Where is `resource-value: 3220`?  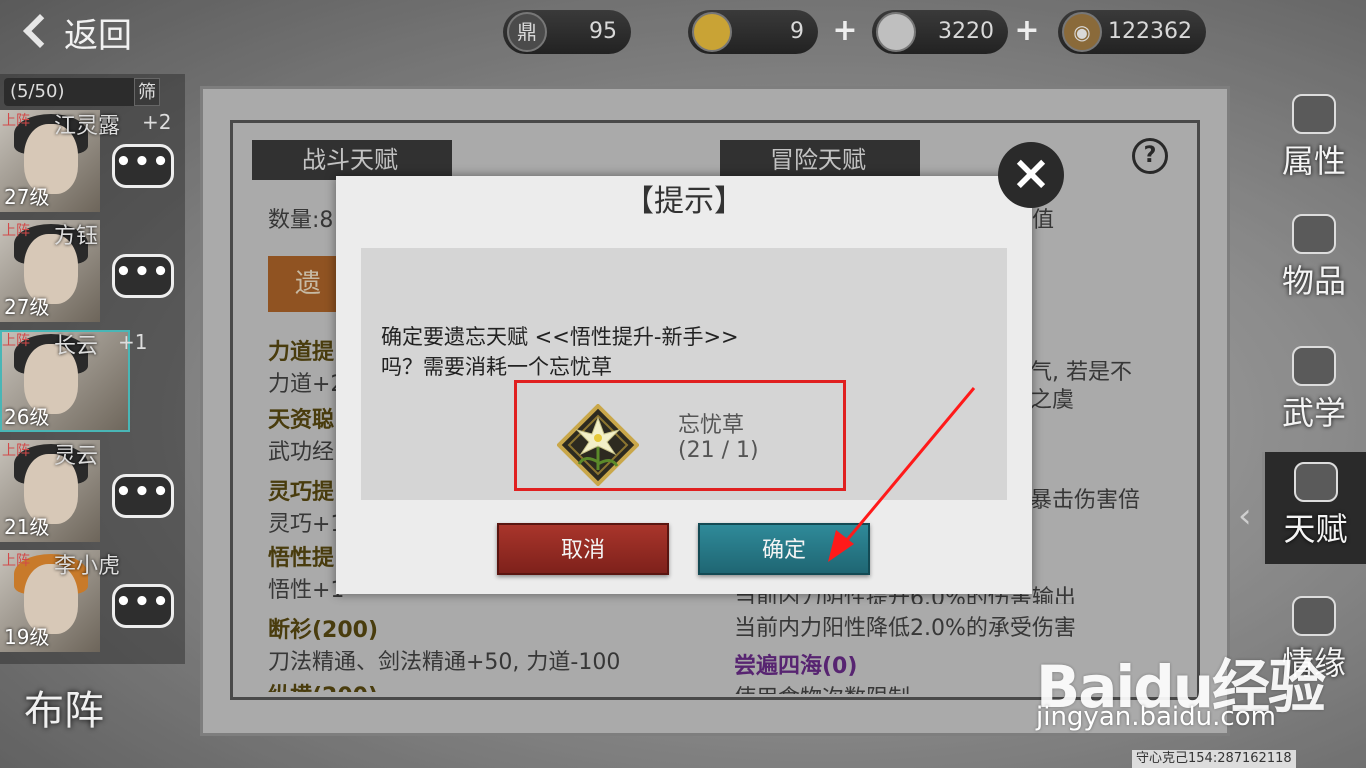
resource-value: 3220 is located at coordinates (966, 31).